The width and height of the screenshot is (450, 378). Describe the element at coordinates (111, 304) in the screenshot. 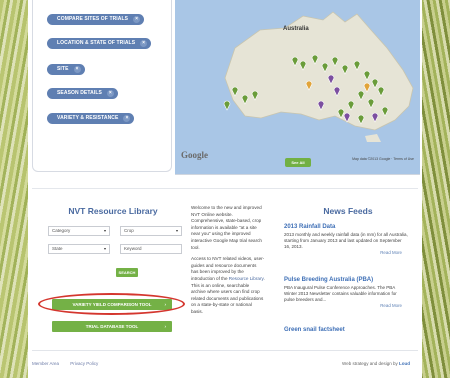

I see `highlight-circle` at that location.